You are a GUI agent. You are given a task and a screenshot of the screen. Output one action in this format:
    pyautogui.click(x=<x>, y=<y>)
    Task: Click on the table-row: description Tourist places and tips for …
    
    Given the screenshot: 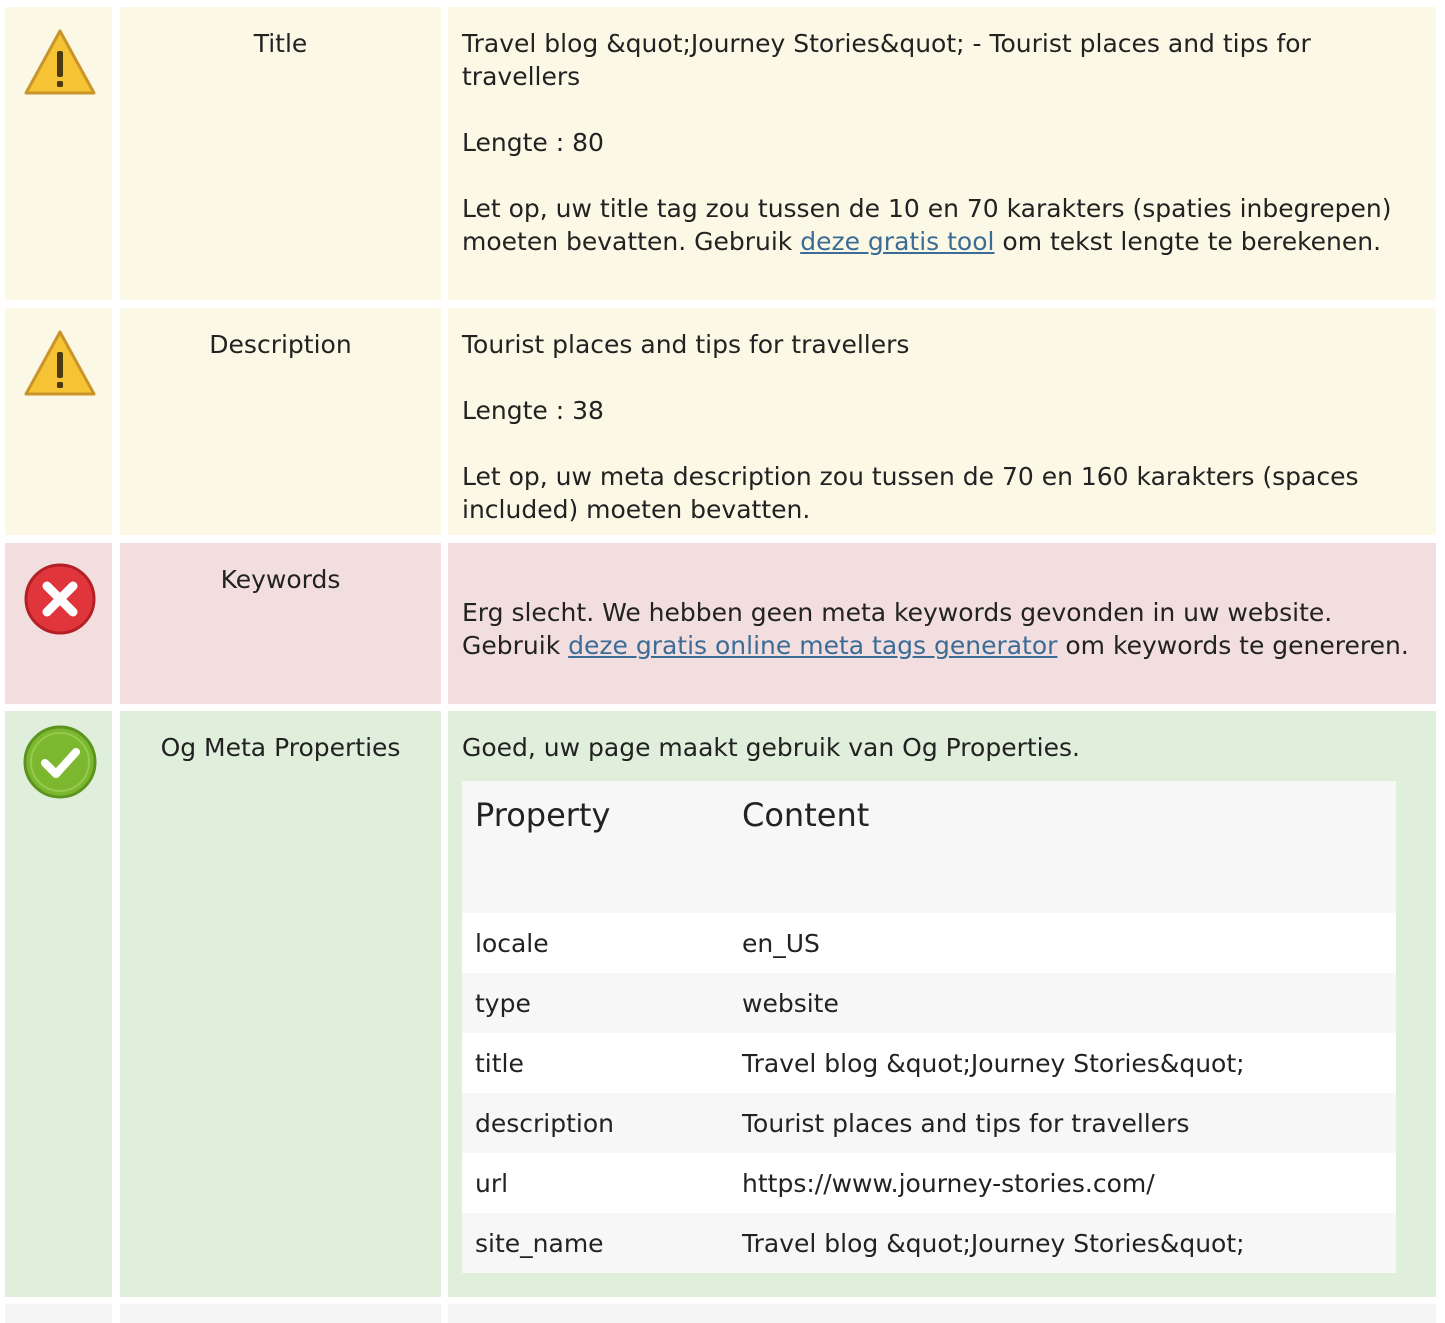 What is the action you would take?
    pyautogui.click(x=929, y=1123)
    